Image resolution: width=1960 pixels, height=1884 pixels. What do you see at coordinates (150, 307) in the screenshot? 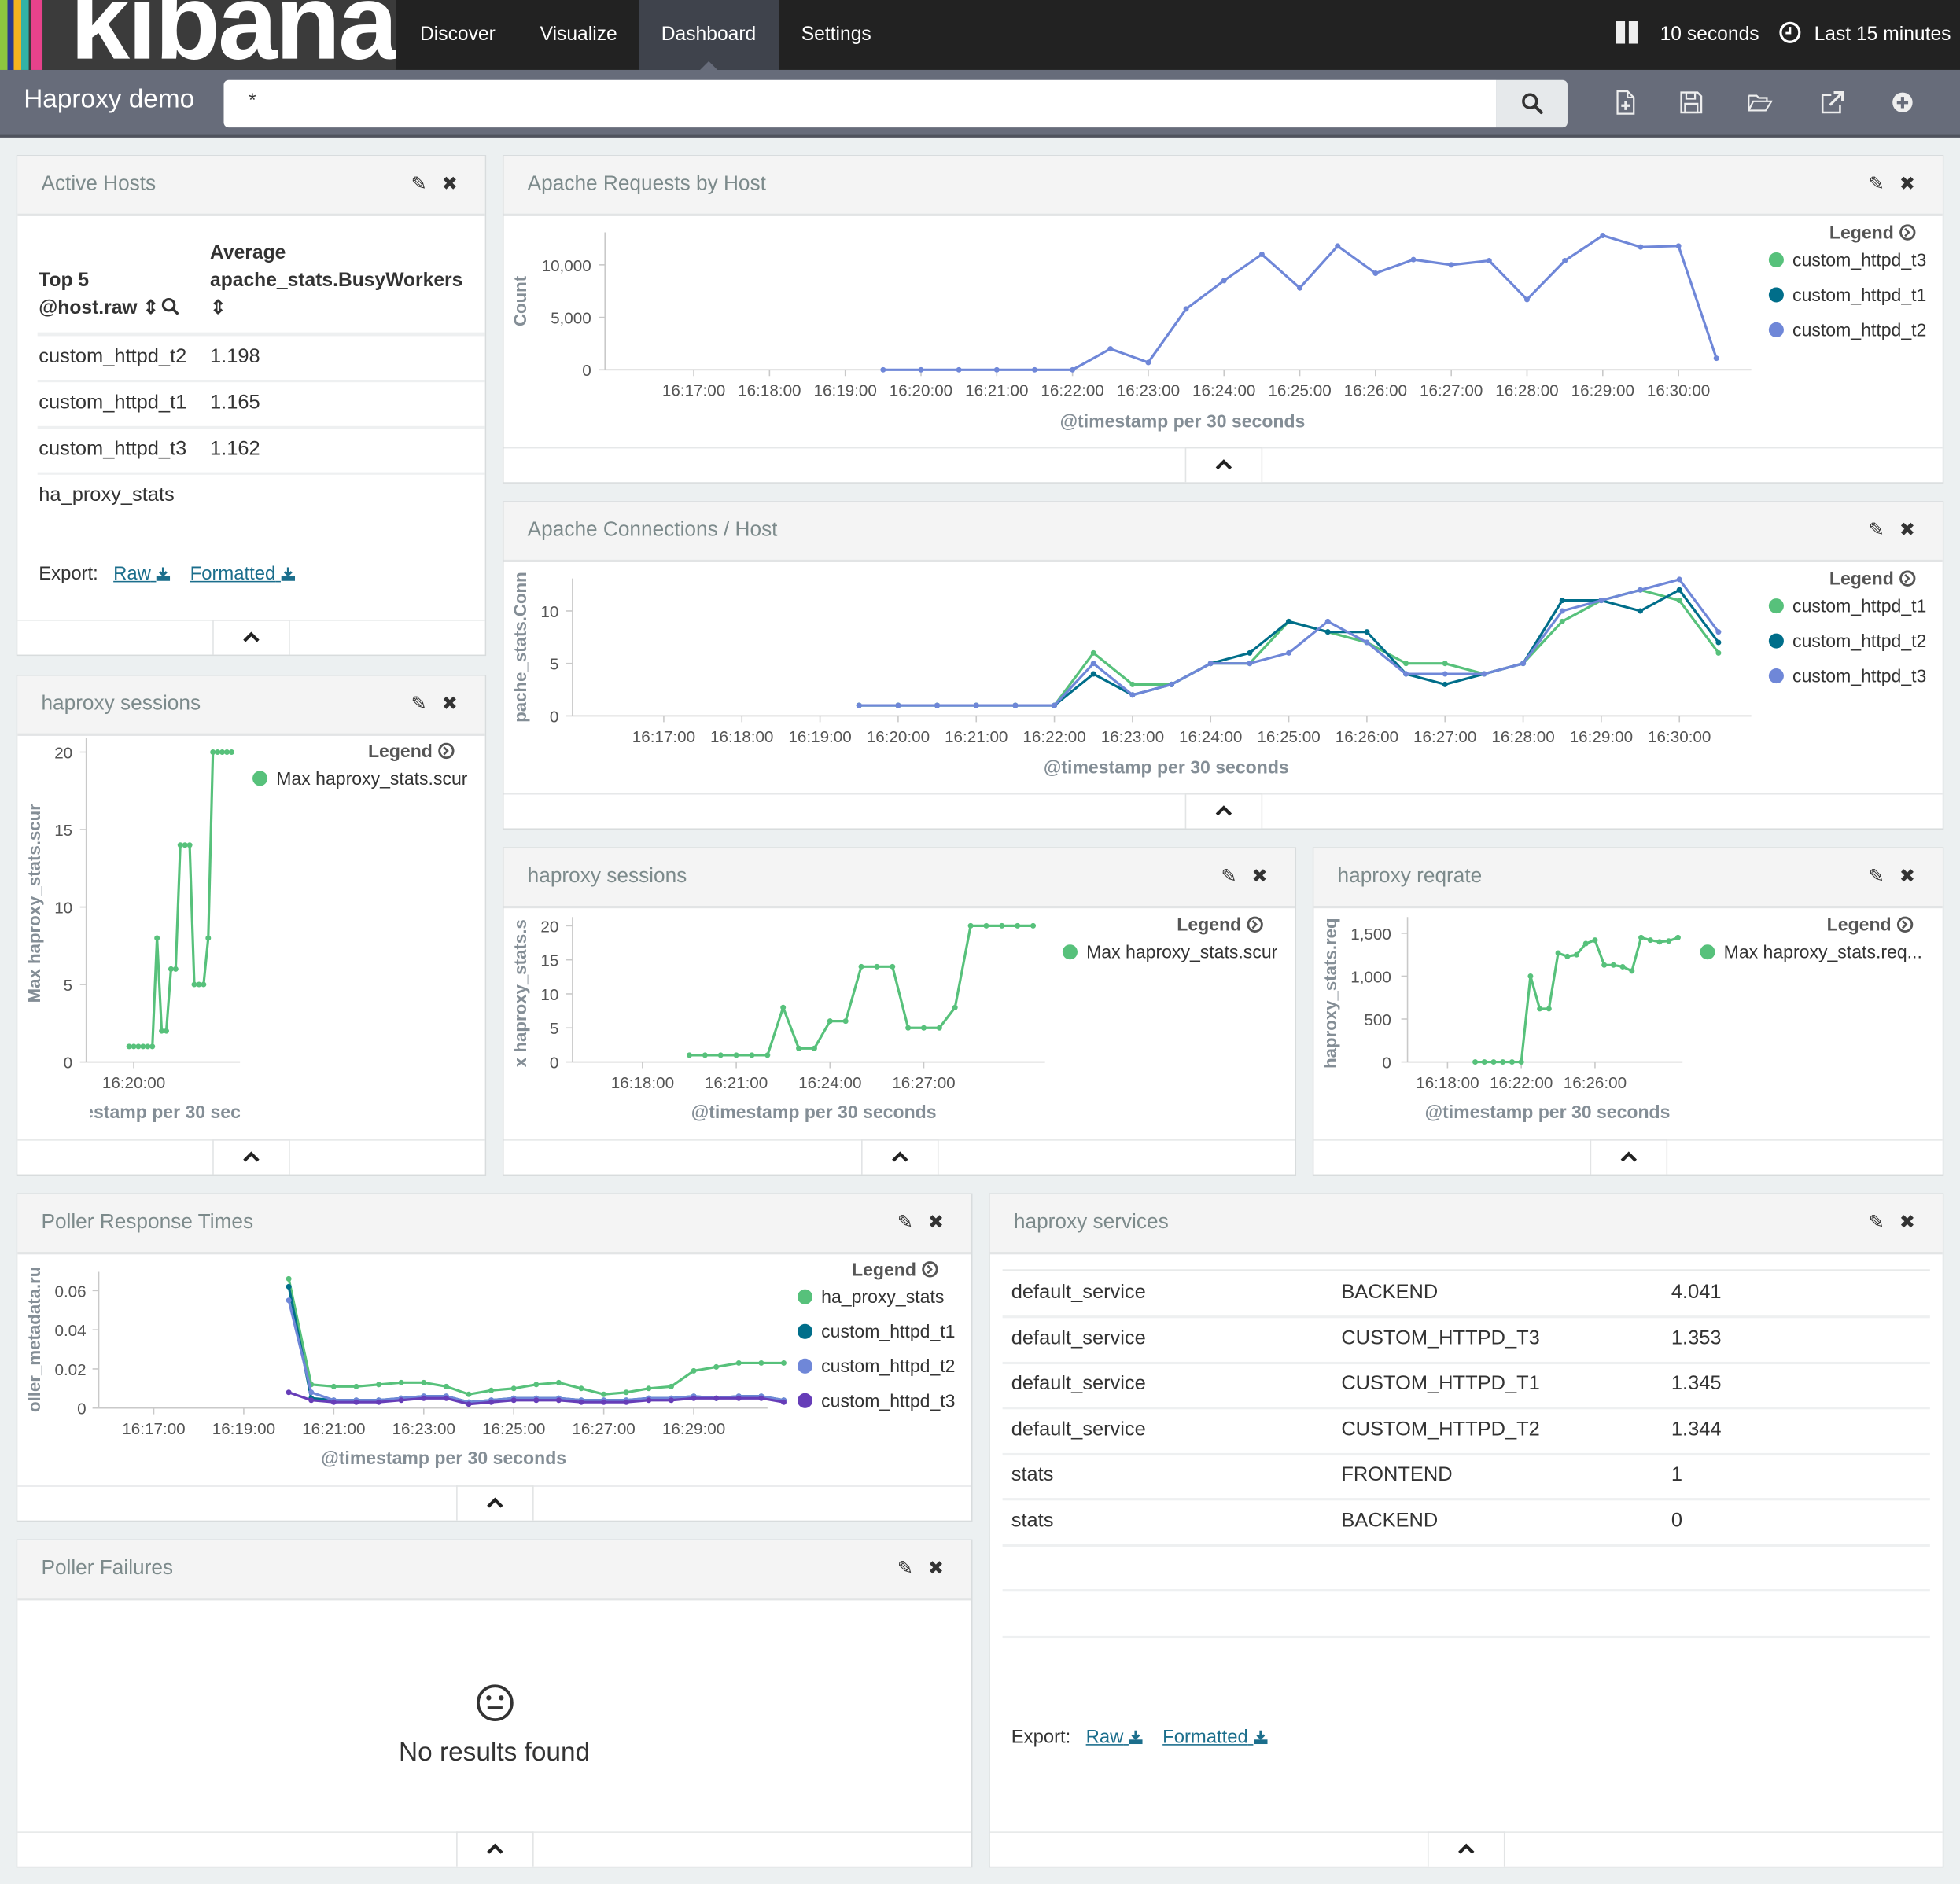
I see `sort-icon: ⇕` at bounding box center [150, 307].